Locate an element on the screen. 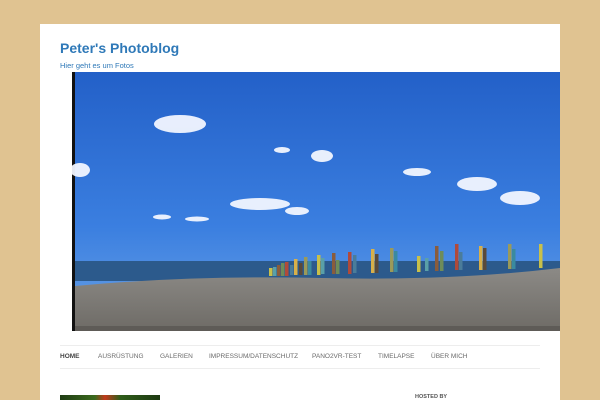 This screenshot has height=400, width=600. post-thumbnail is located at coordinates (110, 397).